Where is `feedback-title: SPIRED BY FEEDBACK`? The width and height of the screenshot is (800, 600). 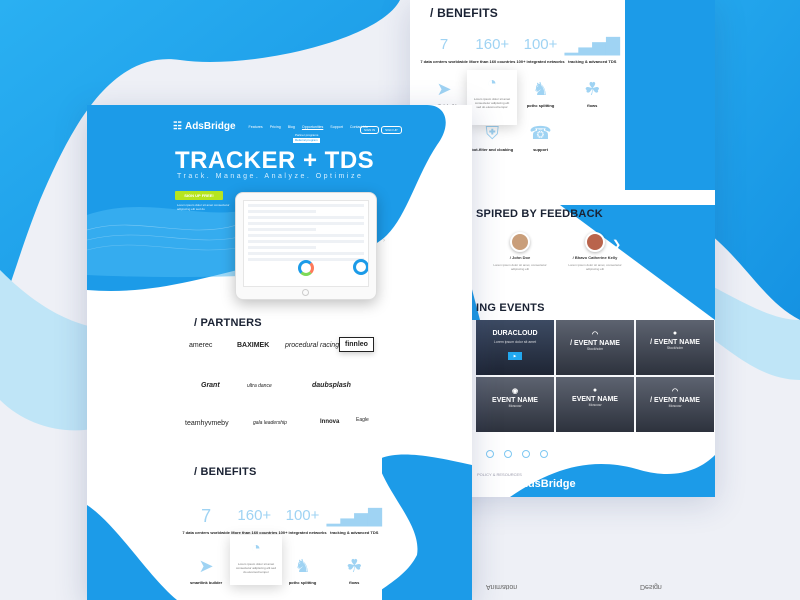 feedback-title: SPIRED BY FEEDBACK is located at coordinates (539, 214).